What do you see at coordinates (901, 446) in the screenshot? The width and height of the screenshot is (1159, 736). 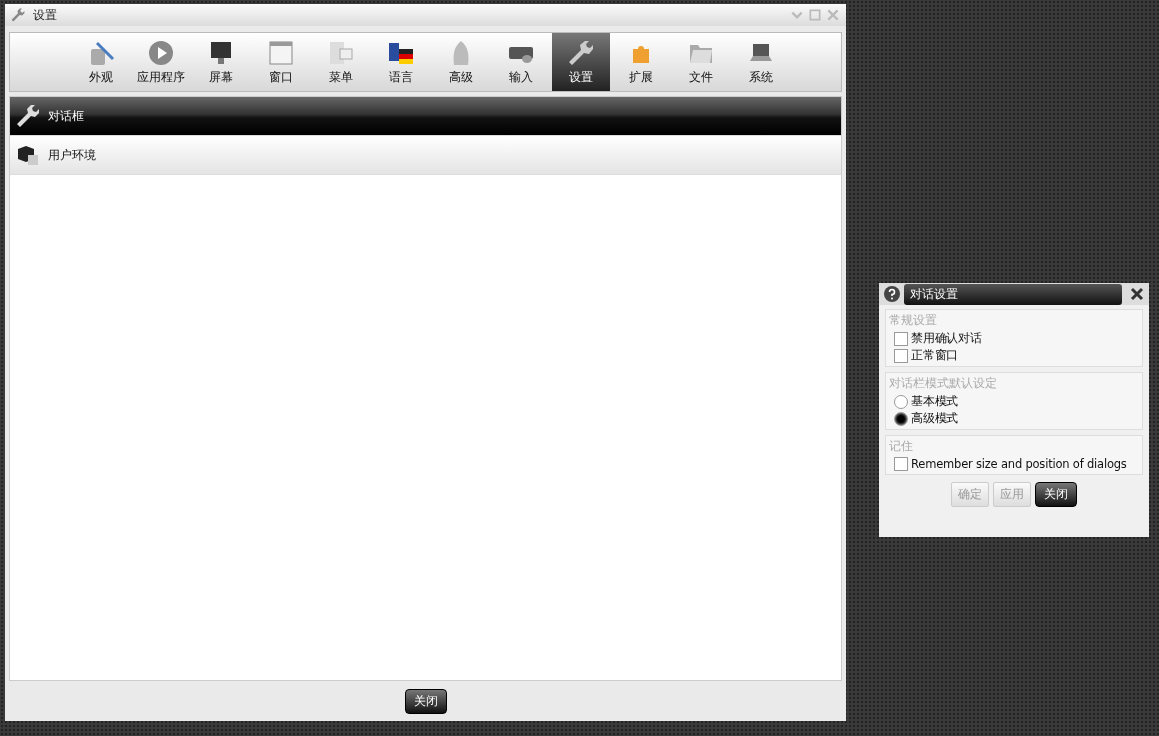 I see `group-title: 记住` at bounding box center [901, 446].